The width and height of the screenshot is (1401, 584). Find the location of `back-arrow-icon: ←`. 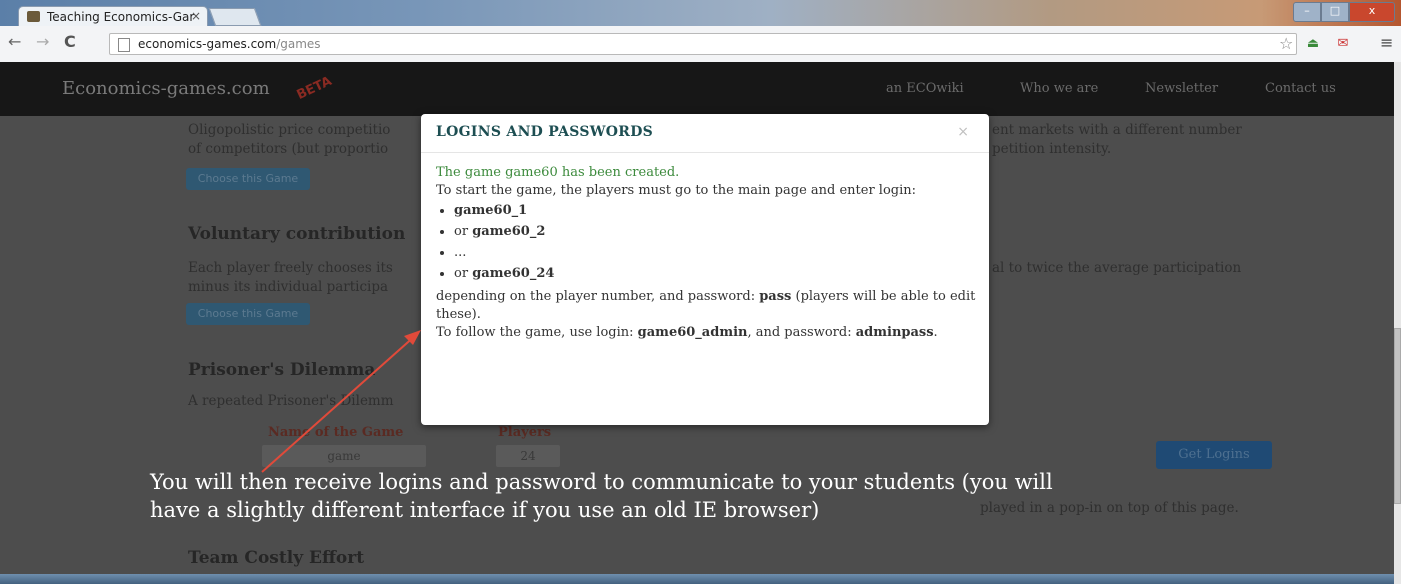

back-arrow-icon: ← is located at coordinates (14, 41).